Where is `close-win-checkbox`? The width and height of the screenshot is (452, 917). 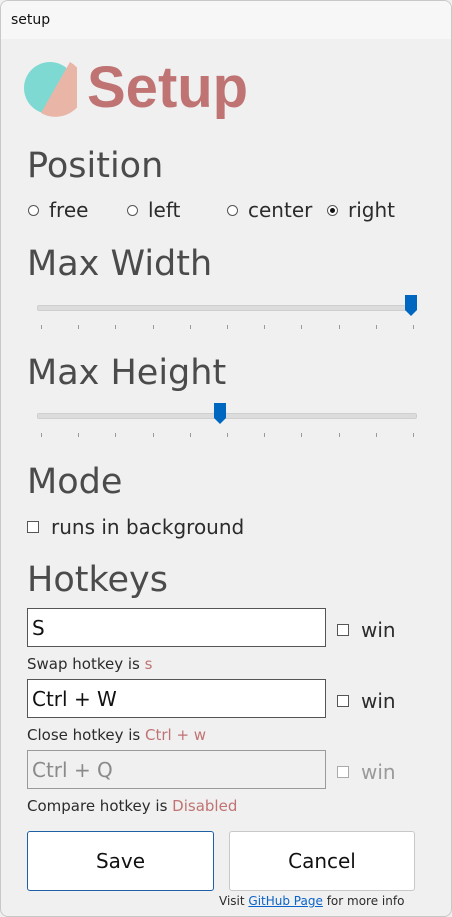
close-win-checkbox is located at coordinates (343, 701).